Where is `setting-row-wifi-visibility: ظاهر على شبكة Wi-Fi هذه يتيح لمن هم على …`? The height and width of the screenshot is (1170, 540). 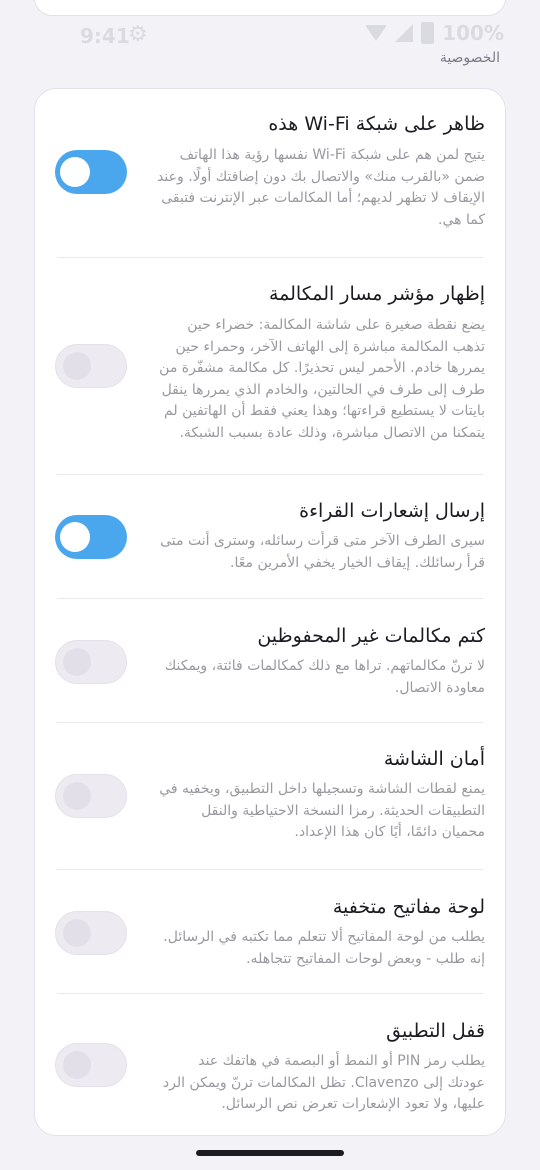 setting-row-wifi-visibility: ظاهر على شبكة Wi-Fi هذه يتيح لمن هم على … is located at coordinates (270, 173).